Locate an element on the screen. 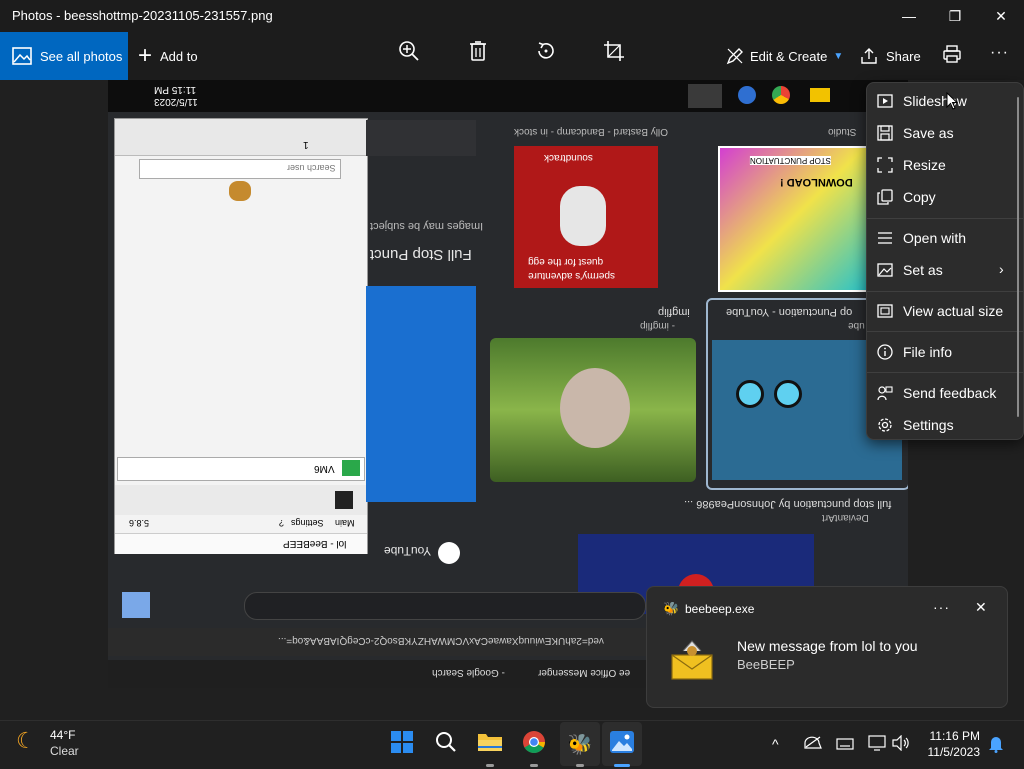  image-beebeep-toolbar is located at coordinates (241, 500).